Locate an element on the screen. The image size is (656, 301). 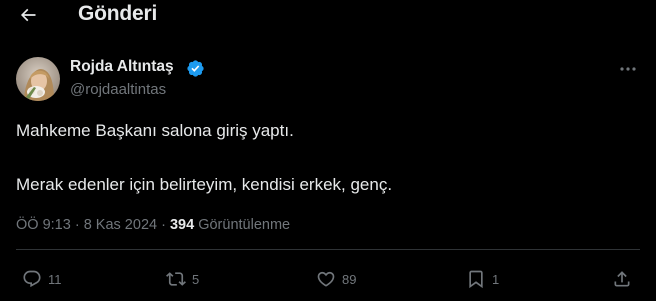
more-horizontal-icon is located at coordinates (628, 69).